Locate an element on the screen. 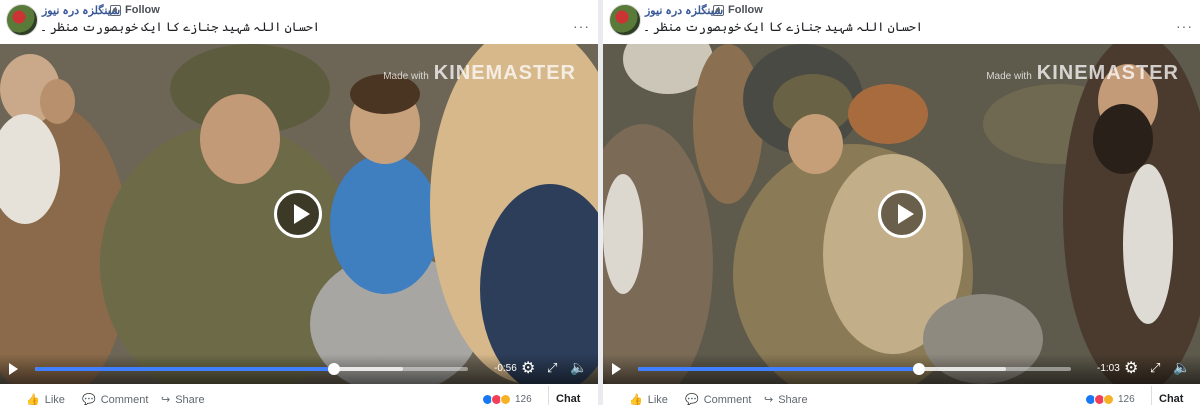 This screenshot has height=405, width=1200. time-remaining: -0:56 is located at coordinates (505, 368).